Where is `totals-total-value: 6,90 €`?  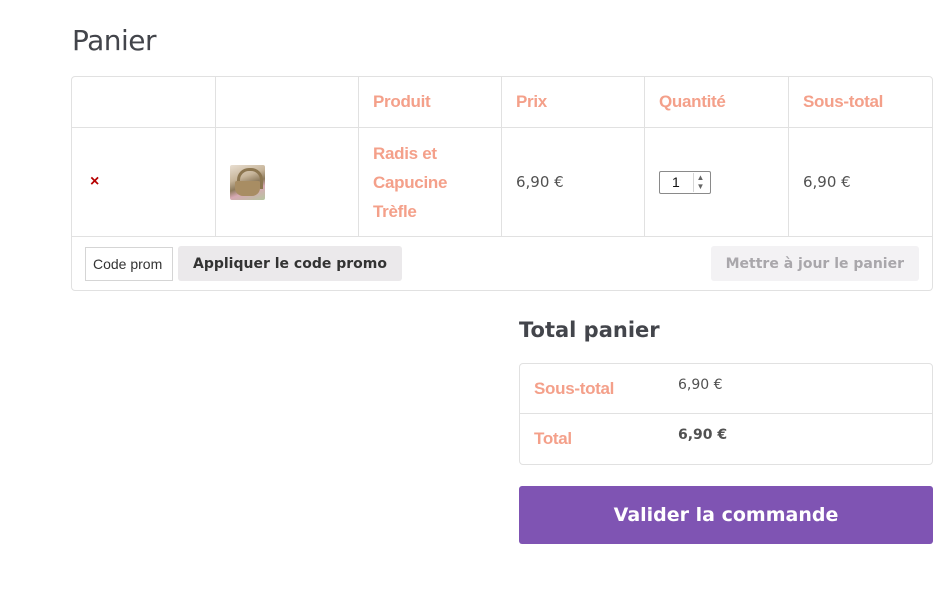 totals-total-value: 6,90 € is located at coordinates (703, 435).